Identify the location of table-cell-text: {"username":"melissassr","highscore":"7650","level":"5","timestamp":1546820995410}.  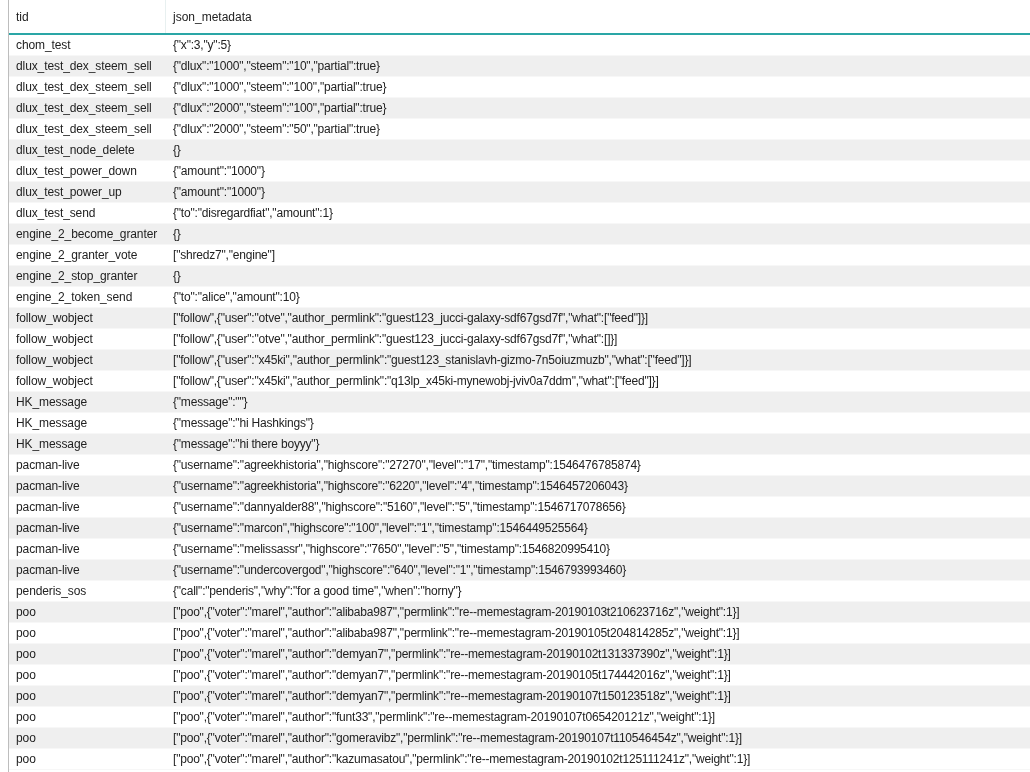
(391, 549).